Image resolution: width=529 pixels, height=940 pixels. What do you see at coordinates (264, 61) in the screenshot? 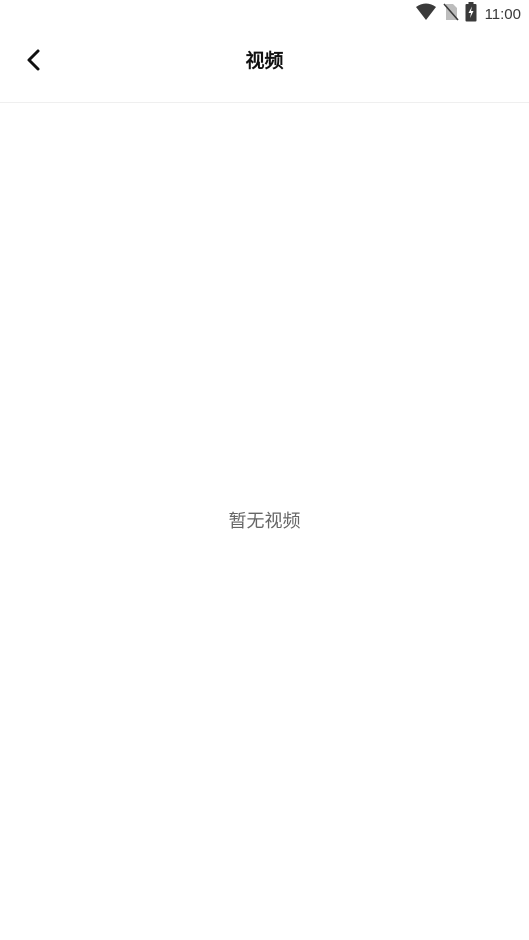
I see `page-title: 视频` at bounding box center [264, 61].